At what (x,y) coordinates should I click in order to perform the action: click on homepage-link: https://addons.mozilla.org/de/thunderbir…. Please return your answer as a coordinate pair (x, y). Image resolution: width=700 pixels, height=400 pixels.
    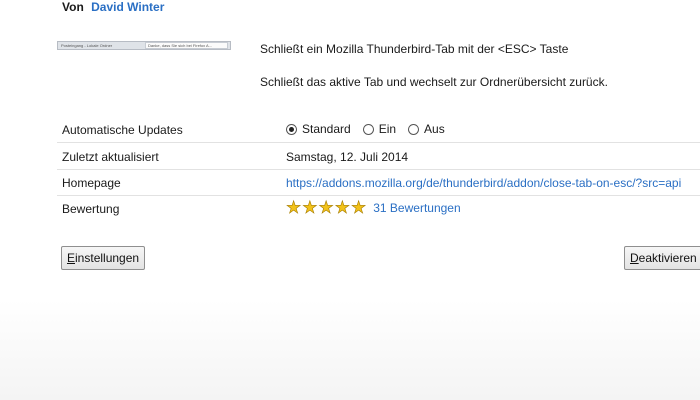
    Looking at the image, I should click on (483, 183).